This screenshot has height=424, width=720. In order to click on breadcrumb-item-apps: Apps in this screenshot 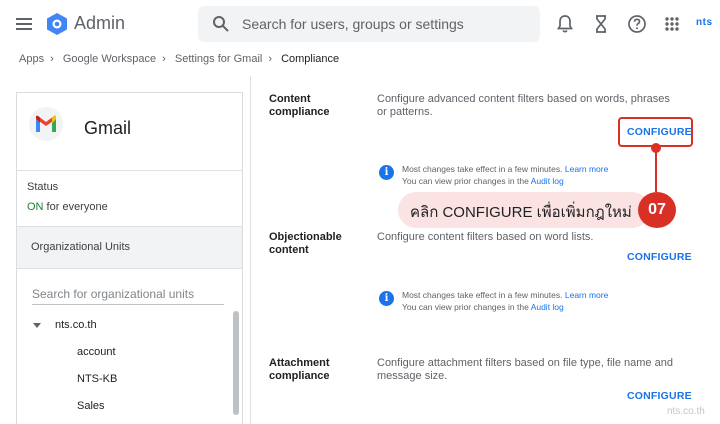, I will do `click(31, 59)`.